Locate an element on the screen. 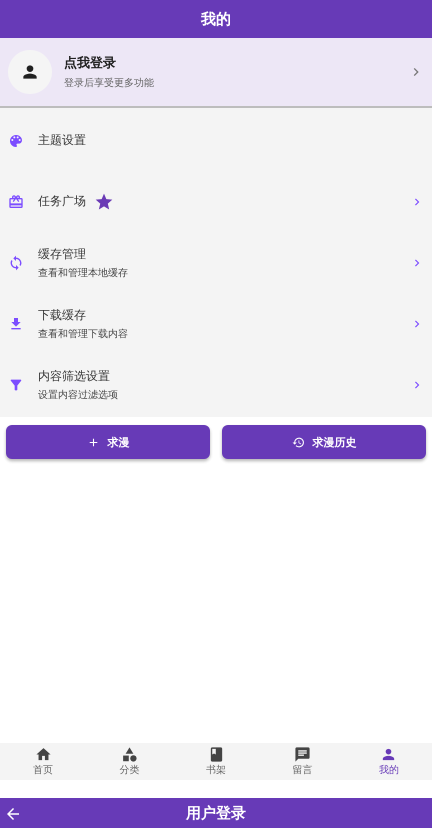 This screenshot has width=432, height=831. message-icon is located at coordinates (302, 754).